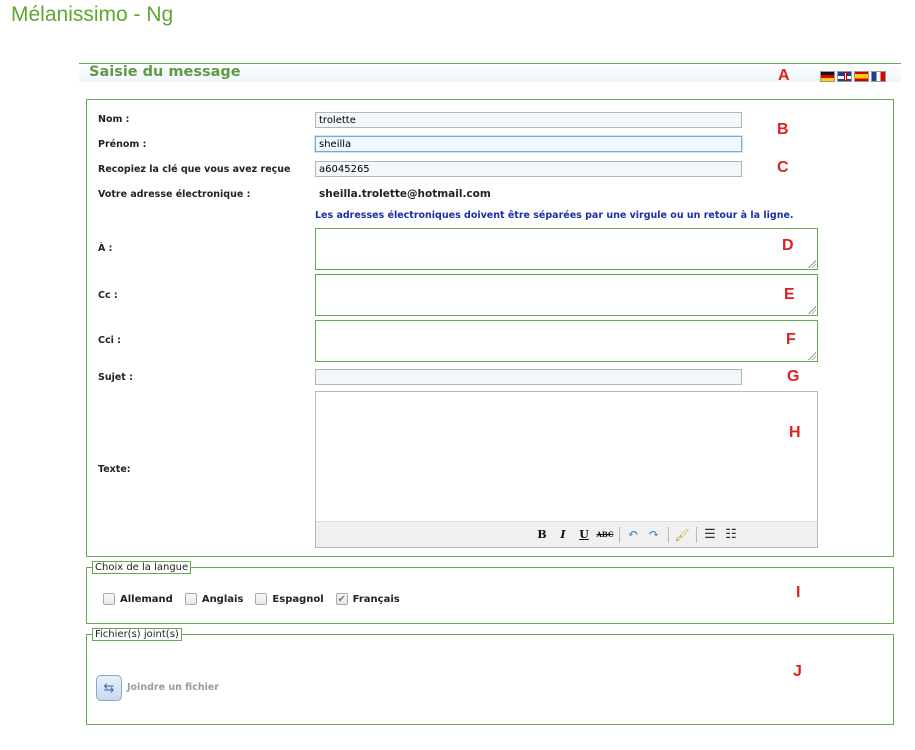 The image size is (915, 750). Describe the element at coordinates (254, 599) in the screenshot. I see `language-options: Allemand Anglais Espagnol ✔ Français` at that location.